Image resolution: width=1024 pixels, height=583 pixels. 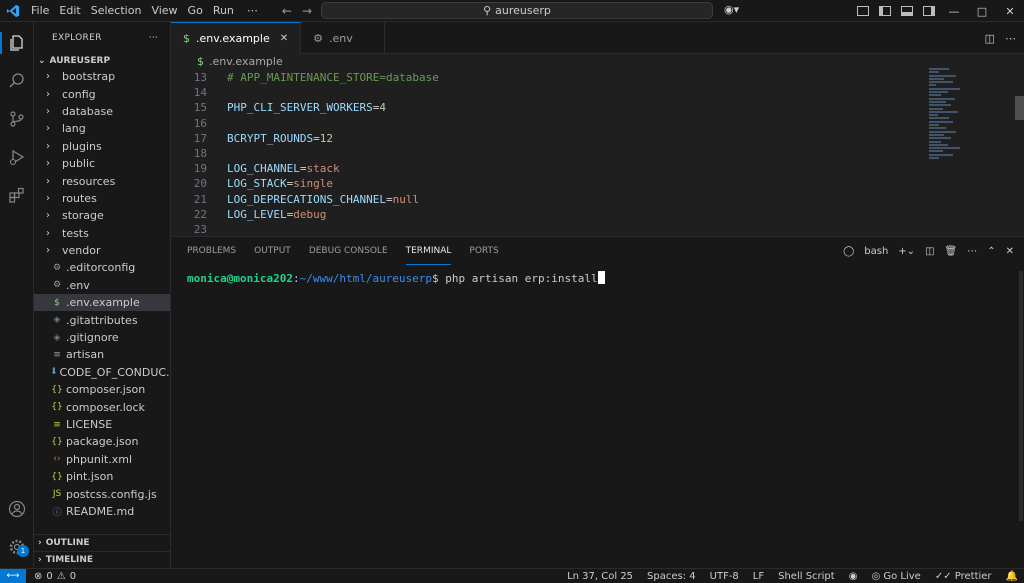 I want to click on panel-tab-problems: PROBLEMS, so click(x=211, y=251).